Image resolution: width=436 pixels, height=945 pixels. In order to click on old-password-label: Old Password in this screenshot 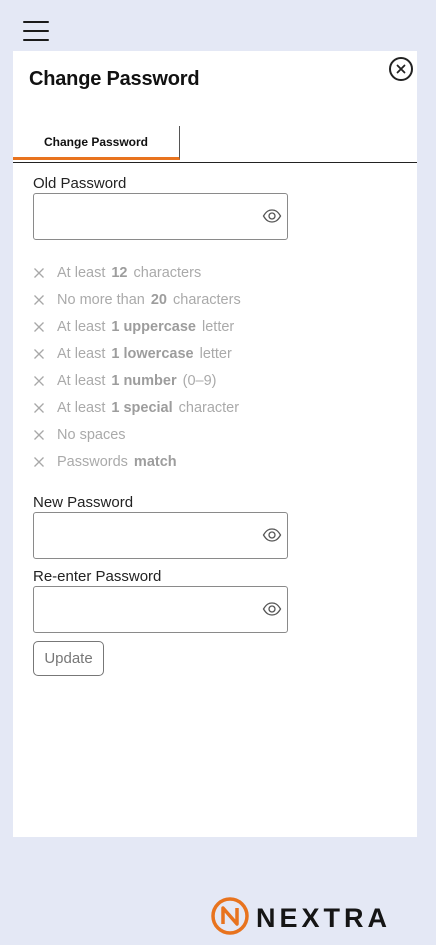, I will do `click(80, 183)`.